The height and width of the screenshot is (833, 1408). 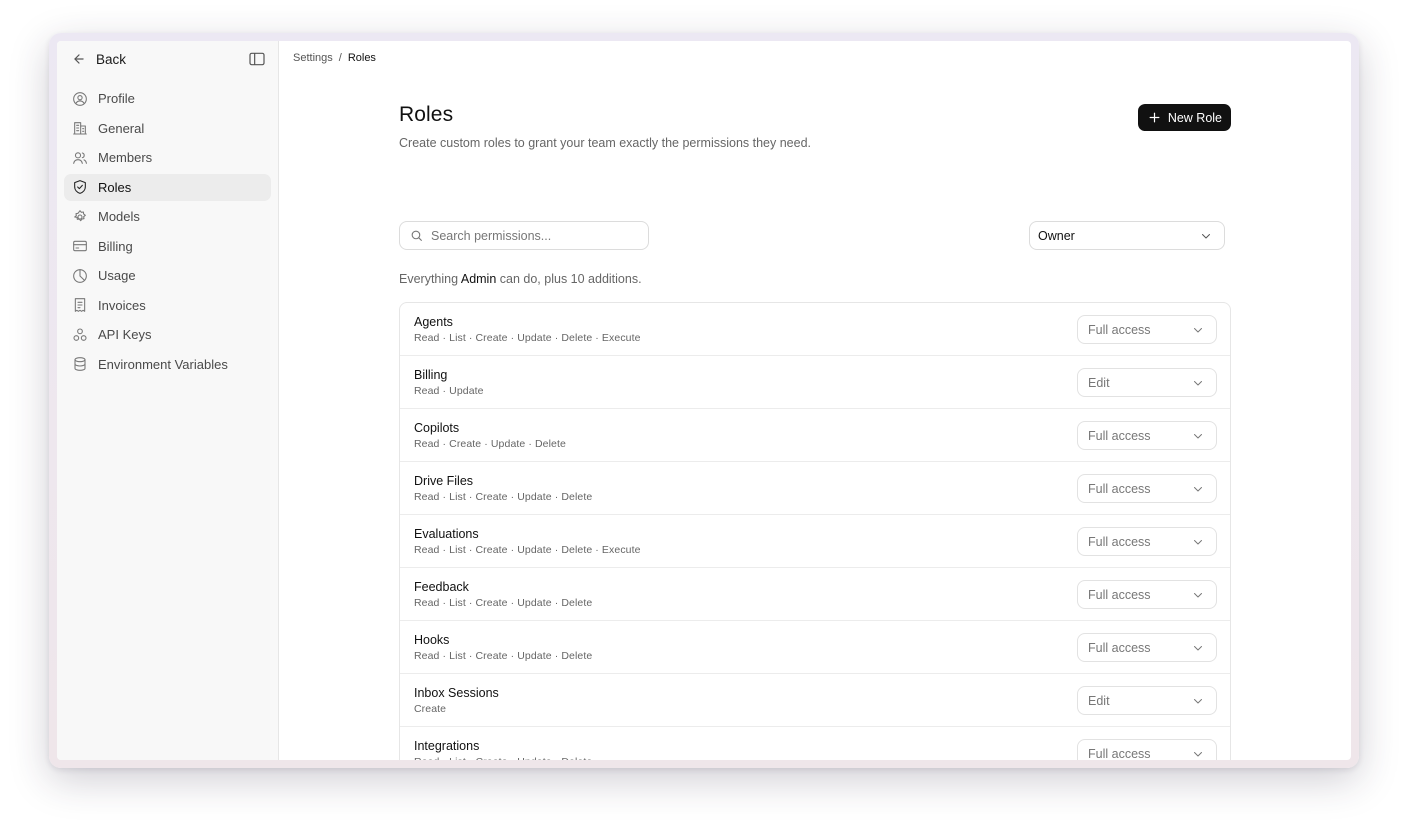 What do you see at coordinates (1056, 235) in the screenshot?
I see `role-select-value: Owner` at bounding box center [1056, 235].